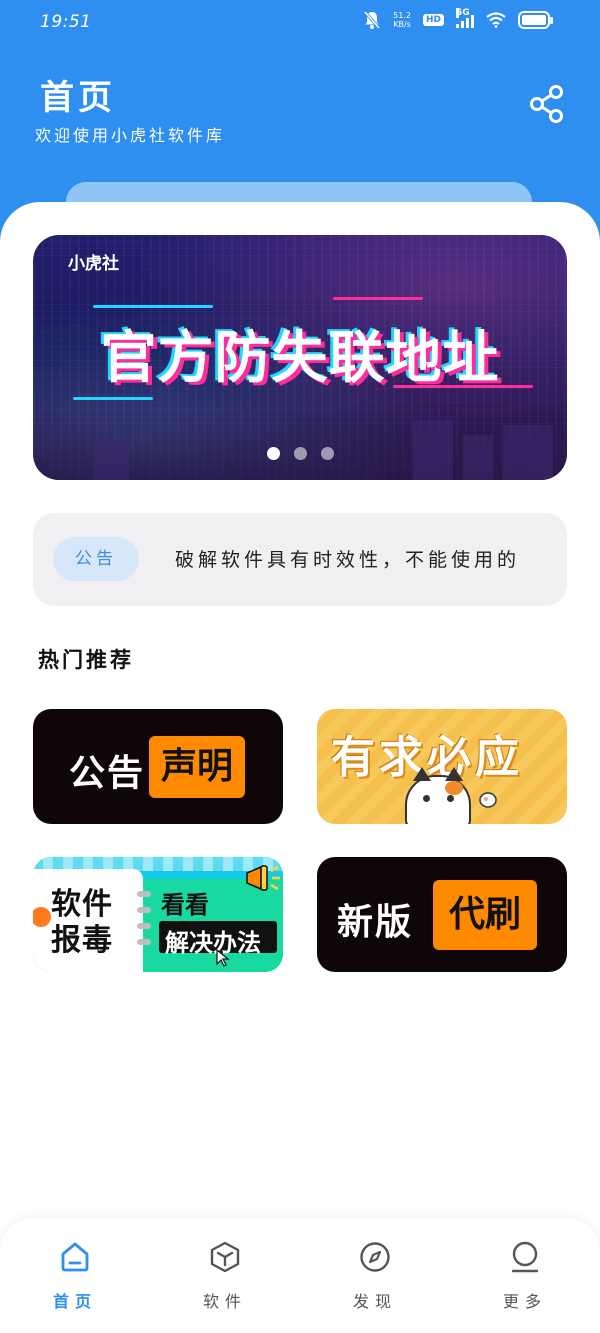 The height and width of the screenshot is (1333, 600). I want to click on status-time: 19:51, so click(66, 22).